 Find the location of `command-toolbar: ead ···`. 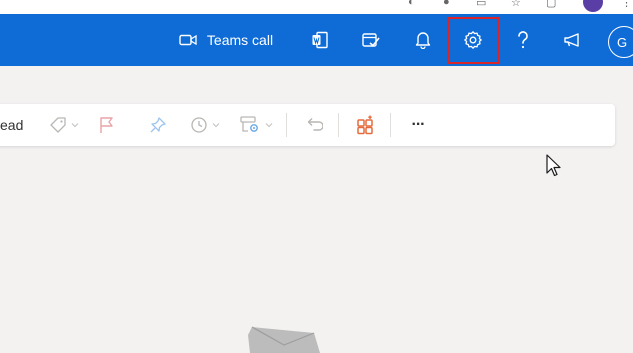

command-toolbar: ead ··· is located at coordinates (307, 125).